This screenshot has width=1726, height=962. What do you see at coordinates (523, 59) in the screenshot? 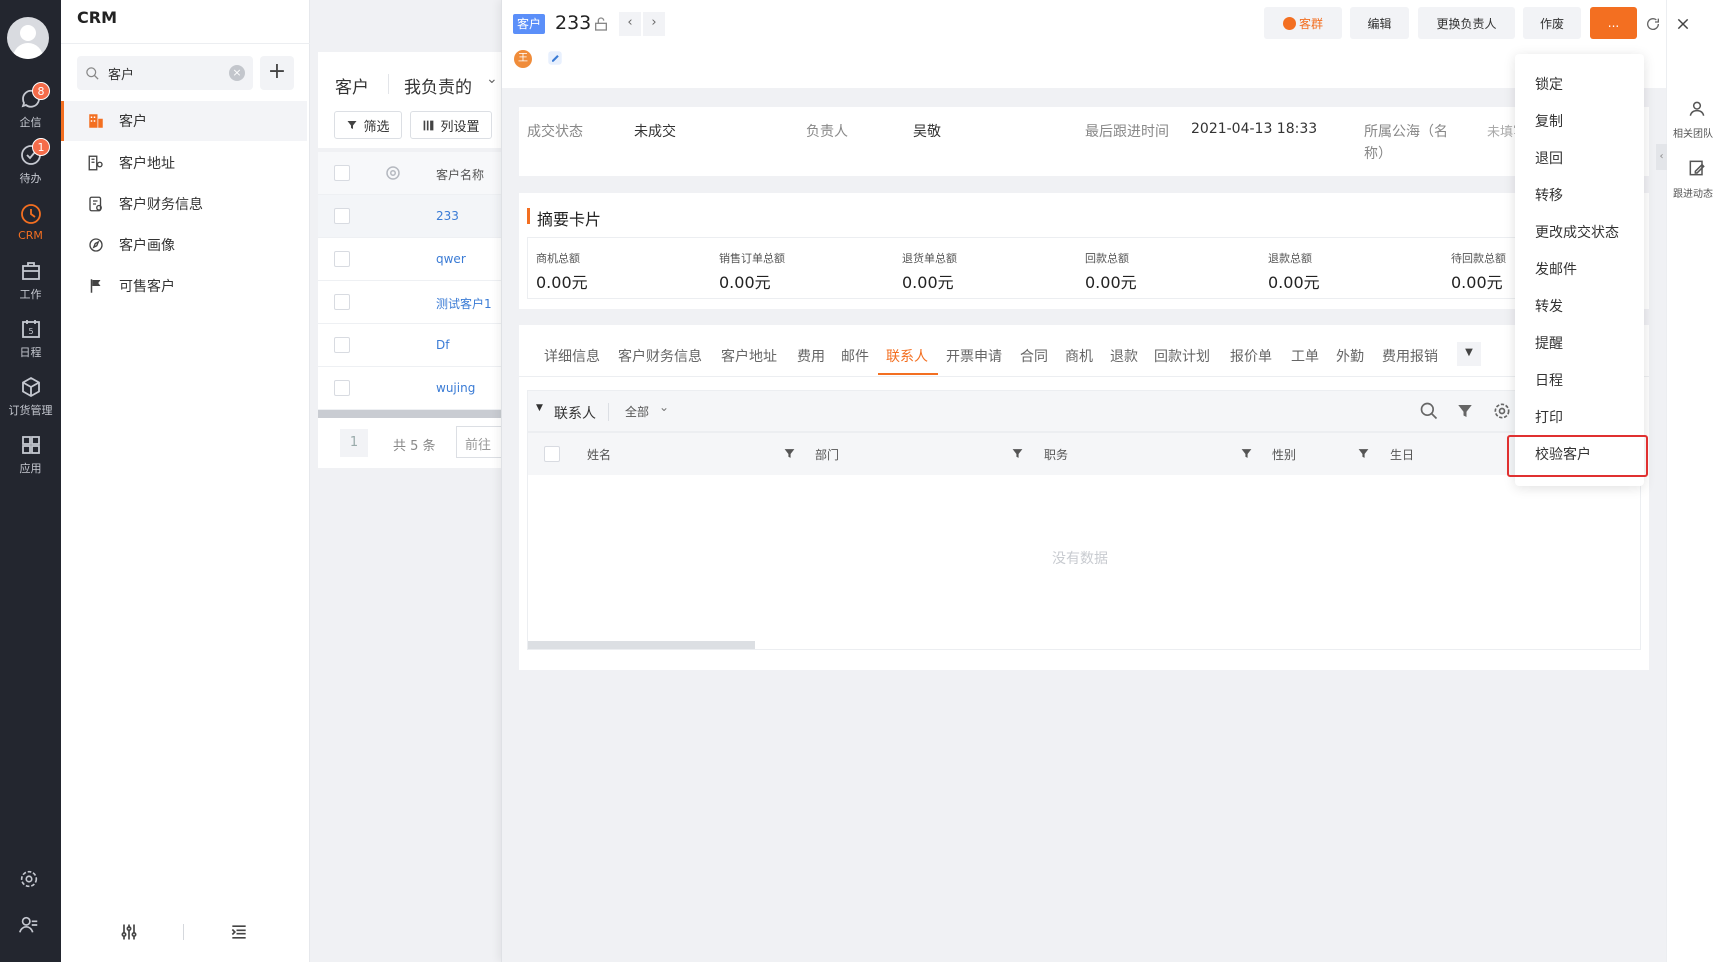
I see `owner-avatar: 王` at bounding box center [523, 59].